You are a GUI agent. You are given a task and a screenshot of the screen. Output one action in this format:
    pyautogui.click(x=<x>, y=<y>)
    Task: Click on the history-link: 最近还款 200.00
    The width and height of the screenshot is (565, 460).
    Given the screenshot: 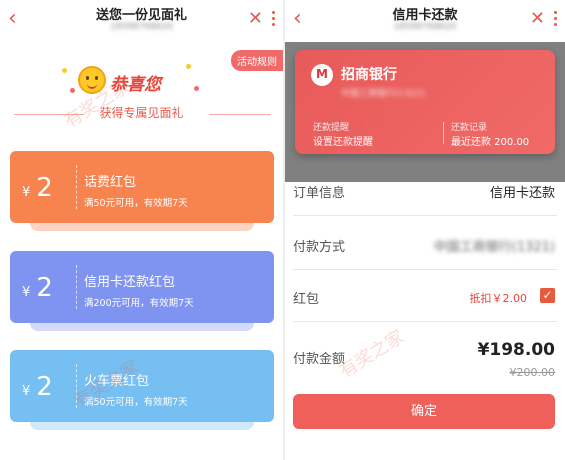 What is the action you would take?
    pyautogui.click(x=490, y=140)
    